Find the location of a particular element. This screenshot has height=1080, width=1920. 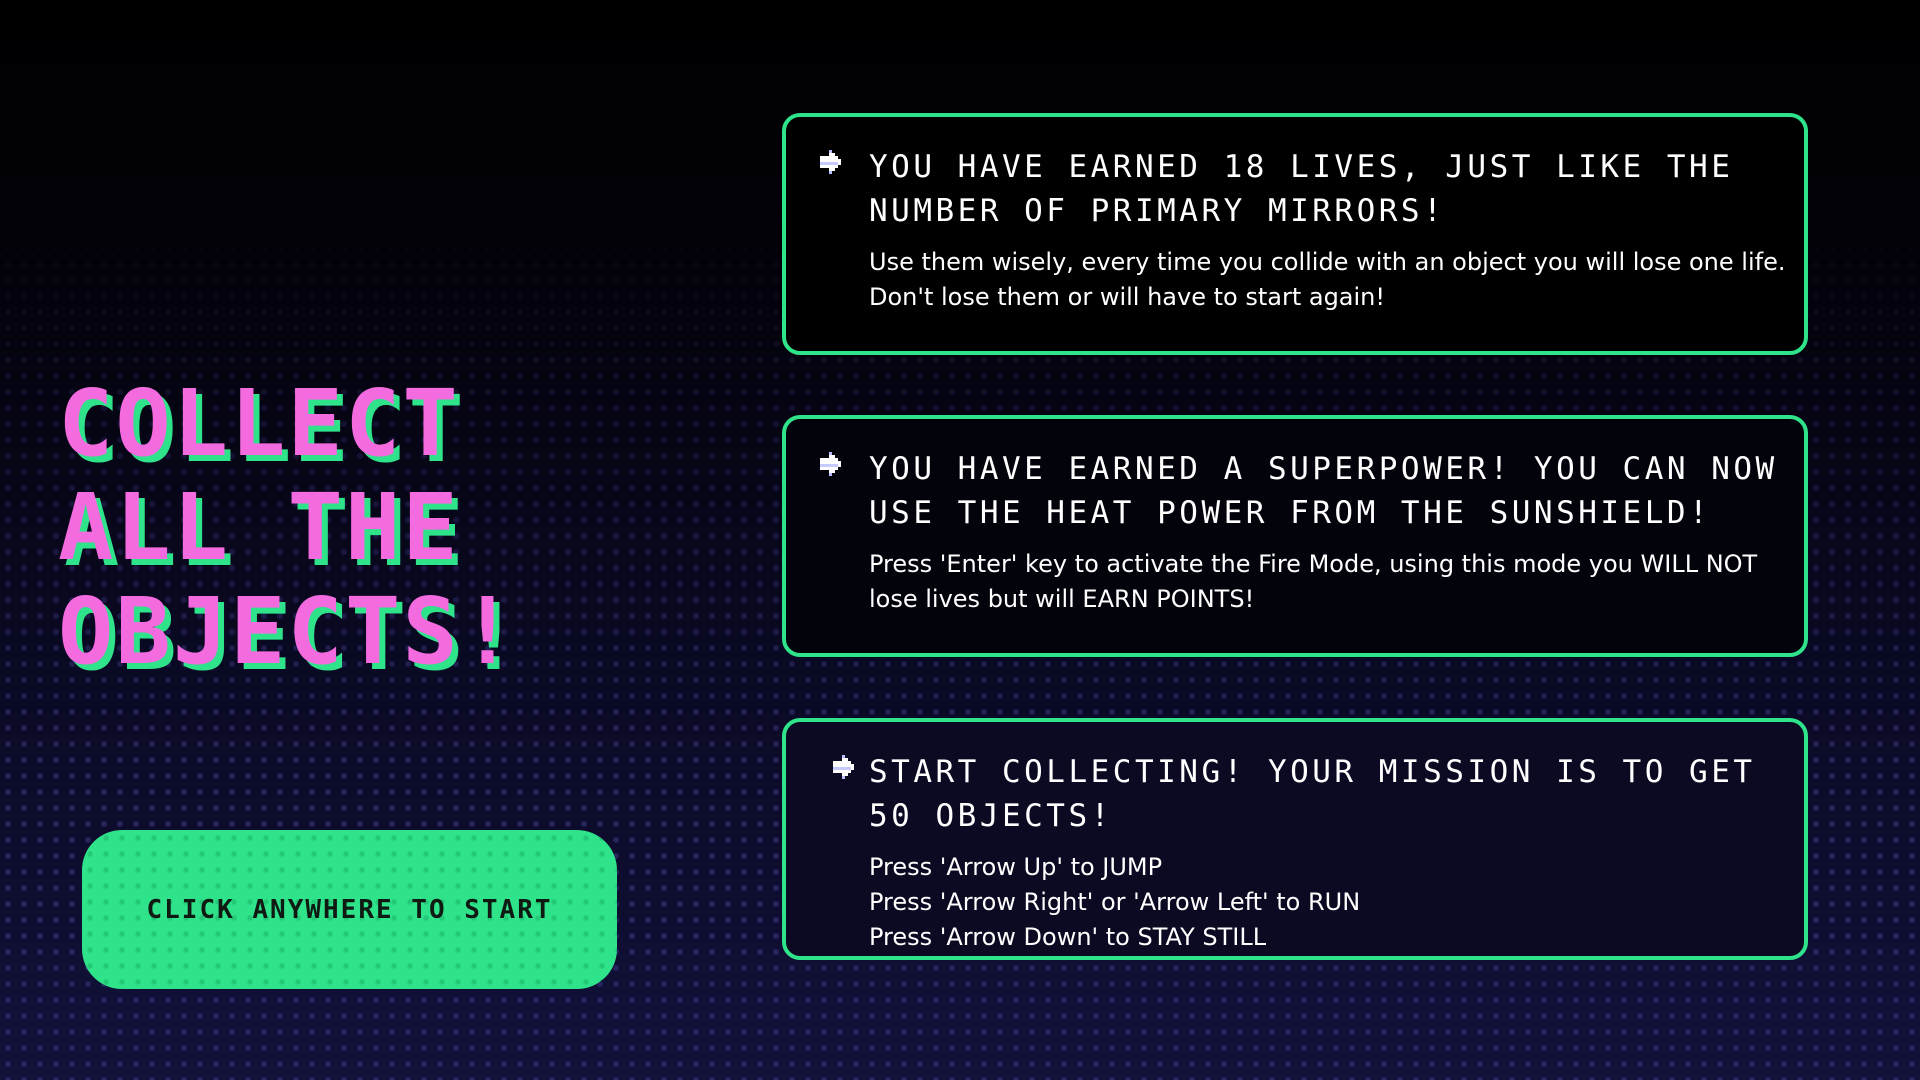

card-body-line: Press 'Arrow Down' to STAY STILL is located at coordinates (1068, 937).